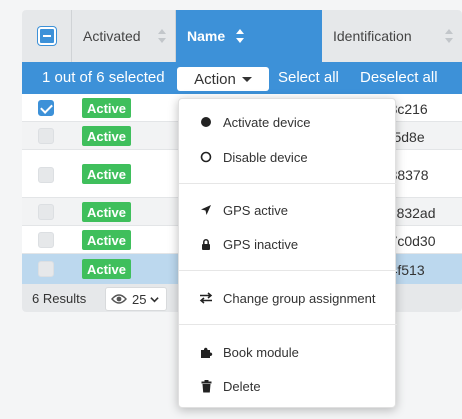  I want to click on menu-item-disable-device: Disable device, so click(288, 157).